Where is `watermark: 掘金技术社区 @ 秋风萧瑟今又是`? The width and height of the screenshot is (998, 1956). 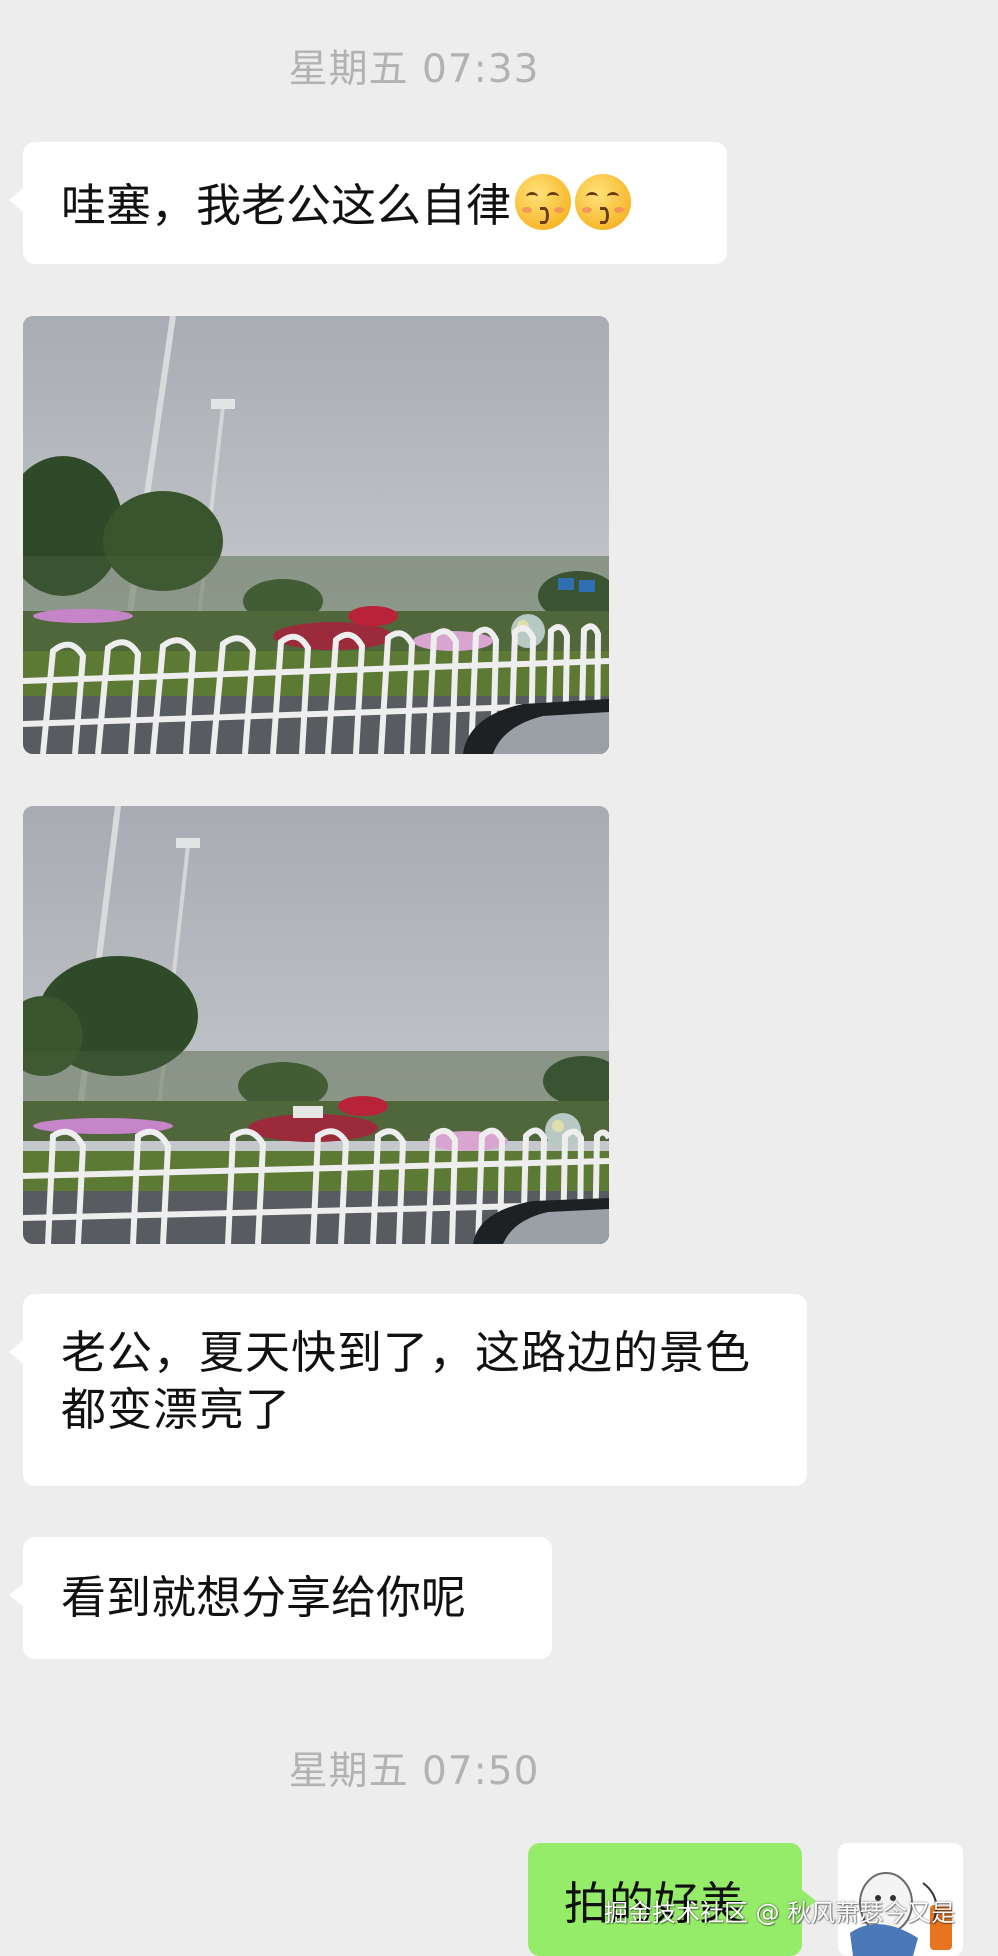 watermark: 掘金技术社区 @ 秋风萧瑟今又是 is located at coordinates (780, 1913).